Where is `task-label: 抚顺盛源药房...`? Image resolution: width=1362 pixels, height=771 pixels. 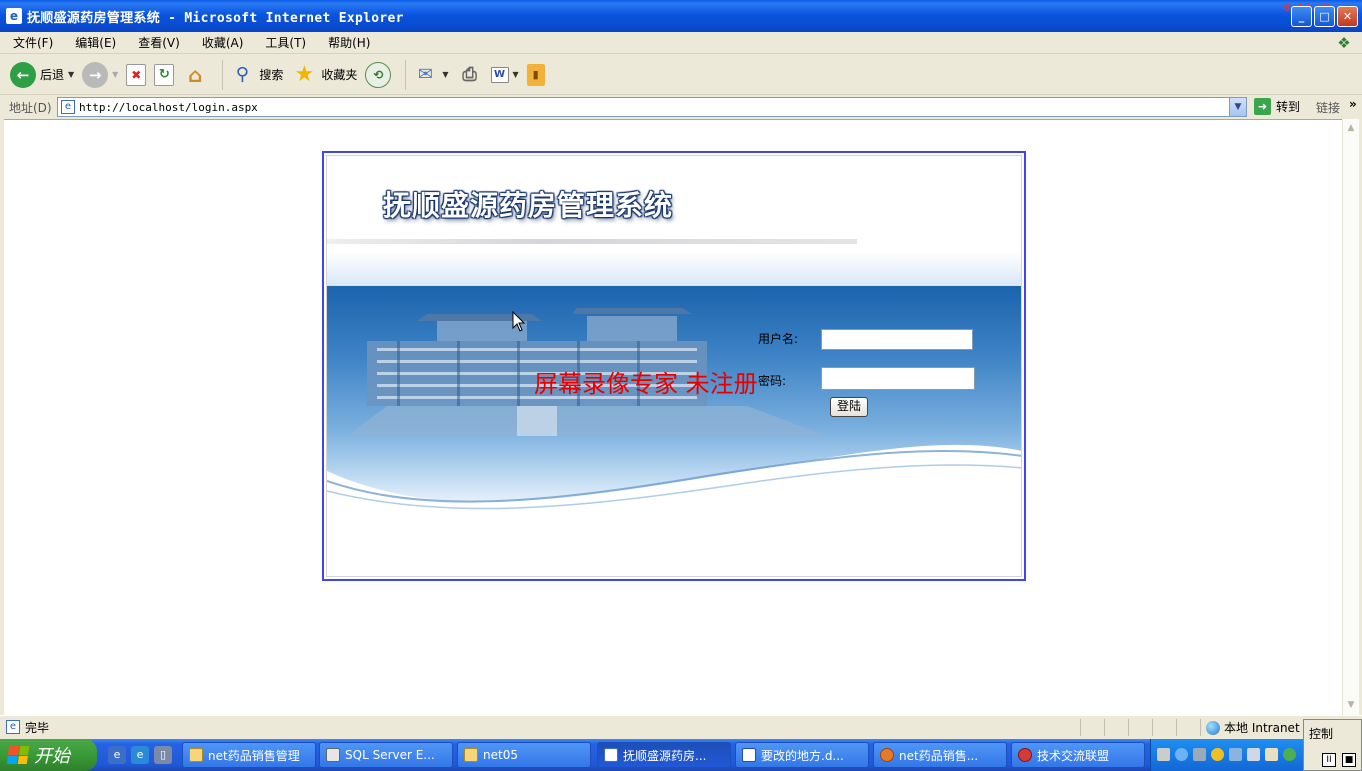 task-label: 抚顺盛源药房... is located at coordinates (665, 755).